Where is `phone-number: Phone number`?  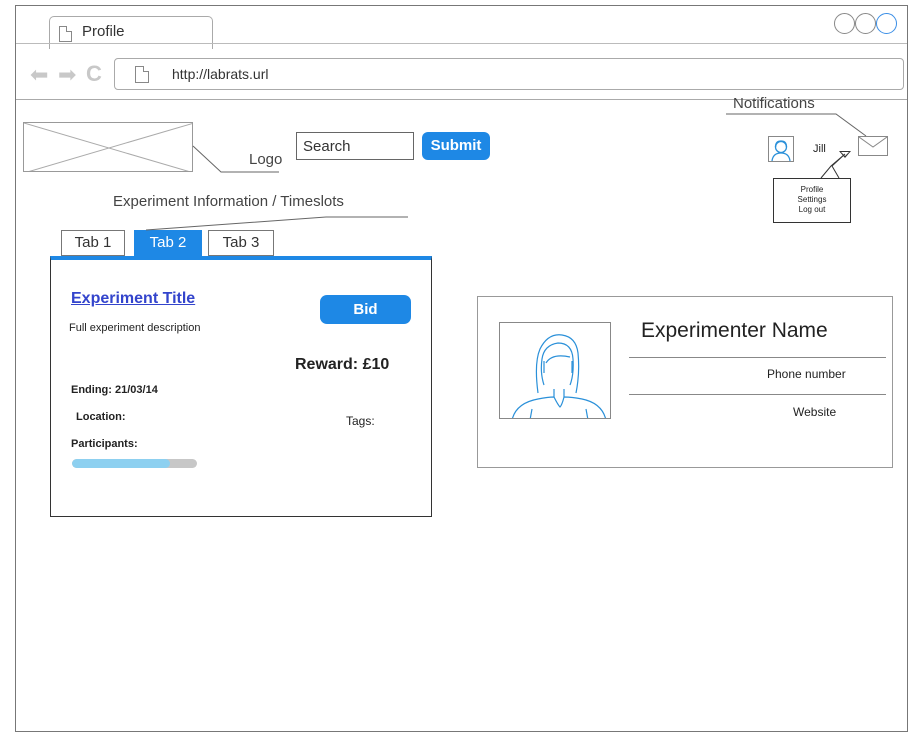 phone-number: Phone number is located at coordinates (806, 374).